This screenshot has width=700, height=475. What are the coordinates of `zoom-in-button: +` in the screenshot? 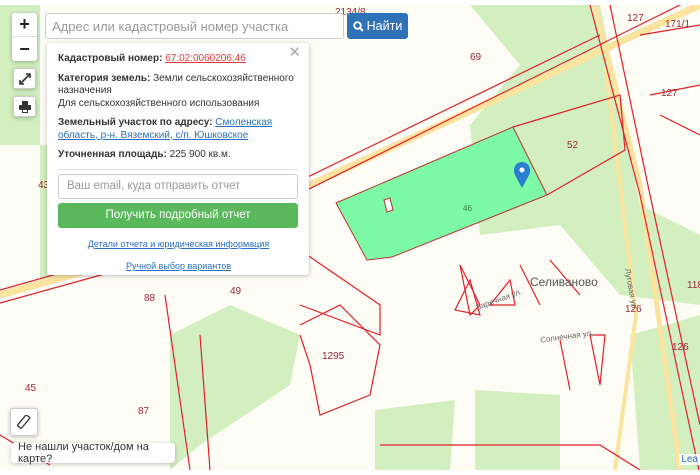 It's located at (24, 25).